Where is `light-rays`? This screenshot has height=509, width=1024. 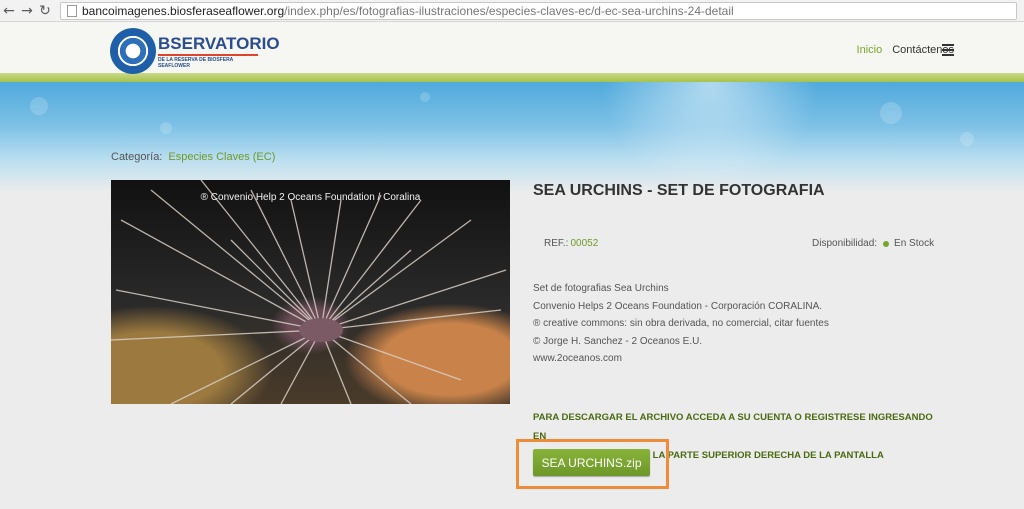 light-rays is located at coordinates (710, 137).